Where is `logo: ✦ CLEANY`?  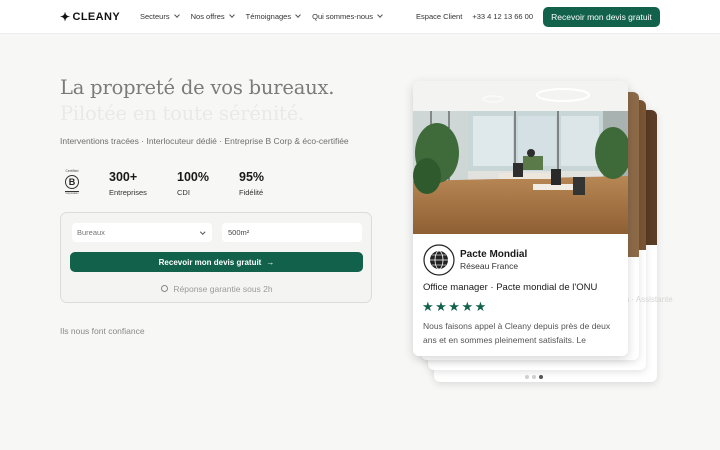
logo: ✦ CLEANY is located at coordinates (90, 17).